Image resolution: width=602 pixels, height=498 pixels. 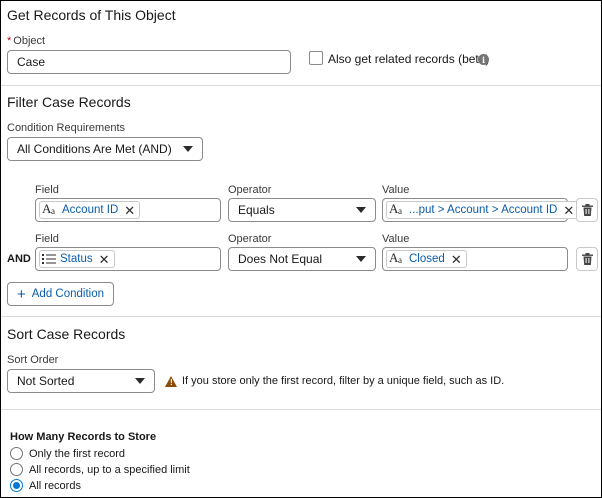 What do you see at coordinates (68, 294) in the screenshot?
I see `add-condition-label: Add Condition` at bounding box center [68, 294].